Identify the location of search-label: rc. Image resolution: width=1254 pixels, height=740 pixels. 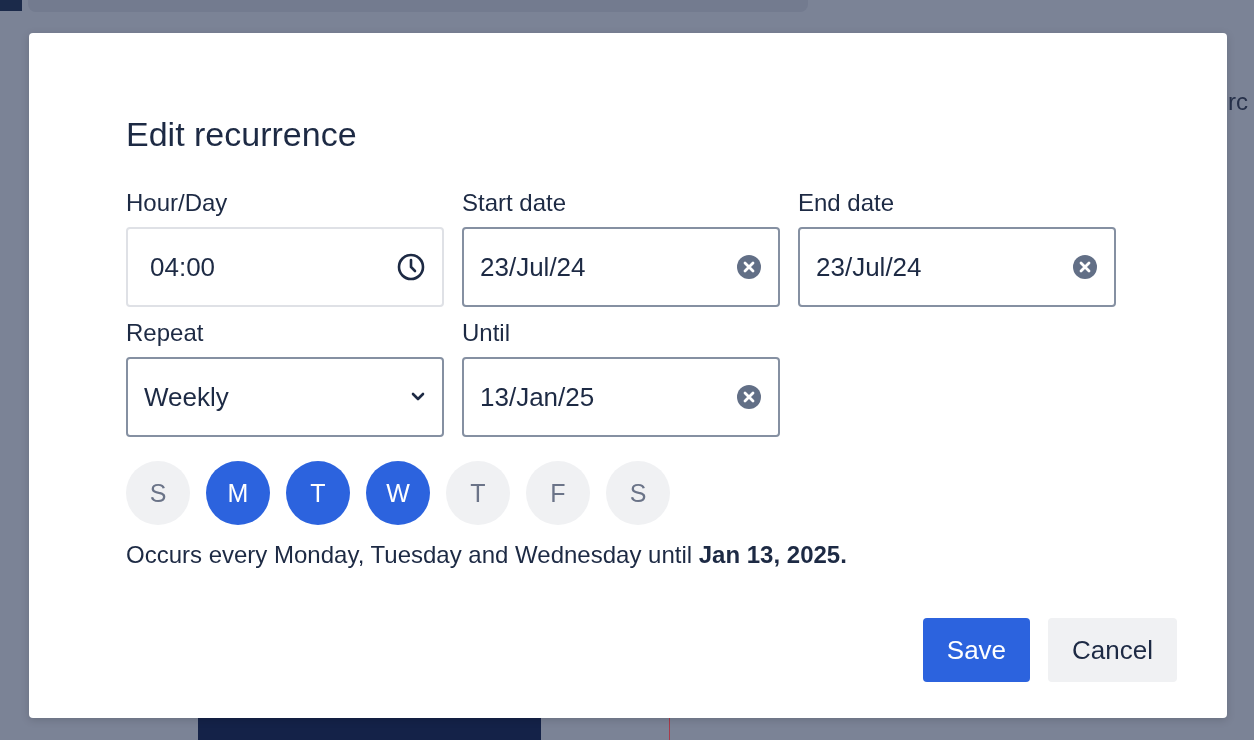
(1238, 102).